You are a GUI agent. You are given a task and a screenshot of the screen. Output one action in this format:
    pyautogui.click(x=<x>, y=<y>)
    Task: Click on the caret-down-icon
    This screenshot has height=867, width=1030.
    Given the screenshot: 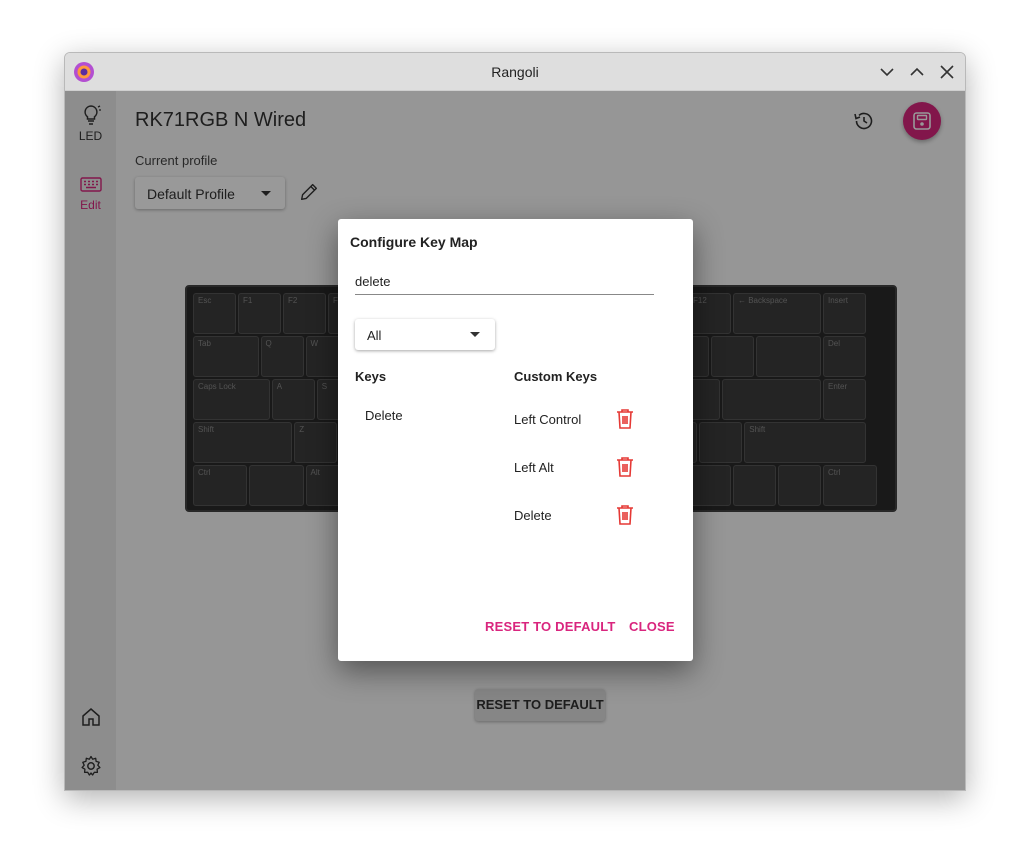 What is the action you would take?
    pyautogui.click(x=475, y=334)
    